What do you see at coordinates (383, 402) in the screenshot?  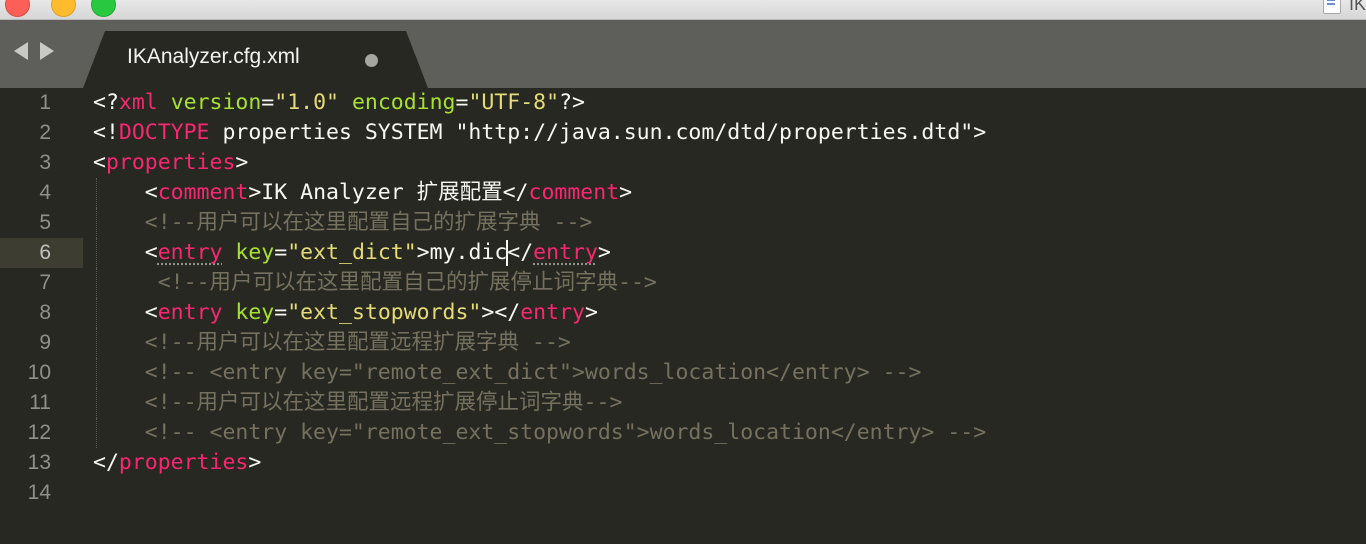 I see `code-token: <!--用户可以在这里配置远程扩展停止词字典-->` at bounding box center [383, 402].